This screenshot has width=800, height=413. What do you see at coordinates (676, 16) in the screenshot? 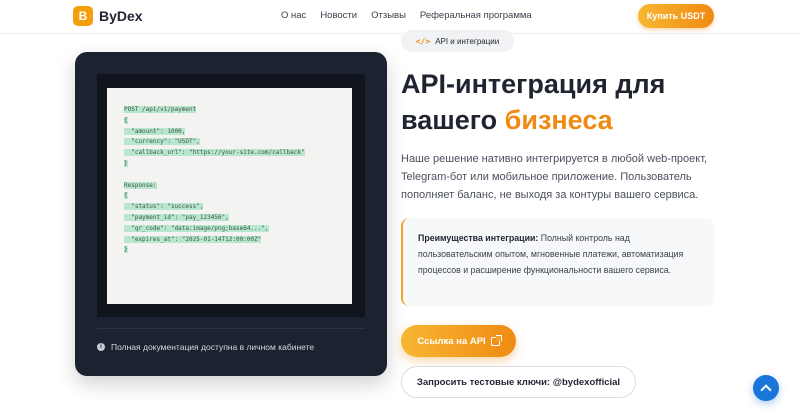
I see `buy-usdt-button: Купить USDT` at bounding box center [676, 16].